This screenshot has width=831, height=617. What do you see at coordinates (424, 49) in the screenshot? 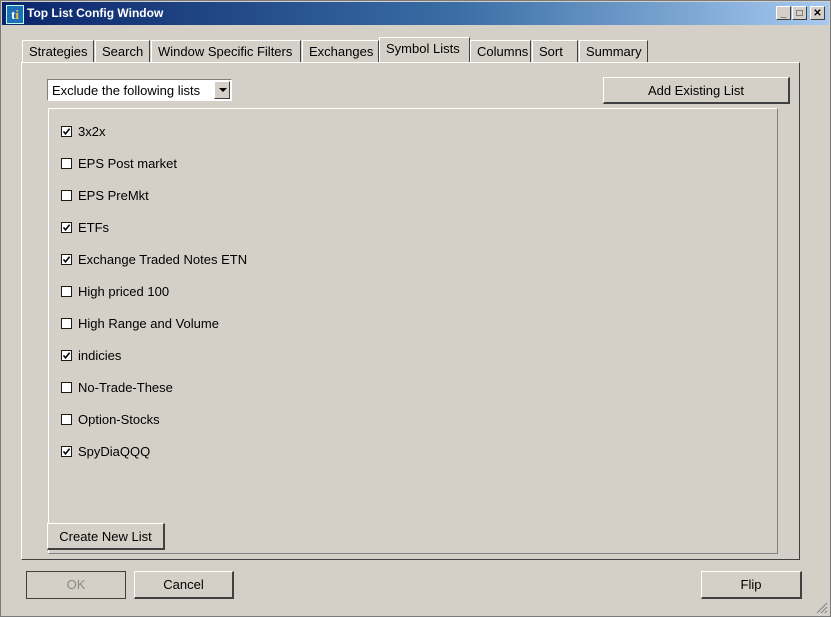
I see `tab-symbol-lists: Symbol Lists` at bounding box center [424, 49].